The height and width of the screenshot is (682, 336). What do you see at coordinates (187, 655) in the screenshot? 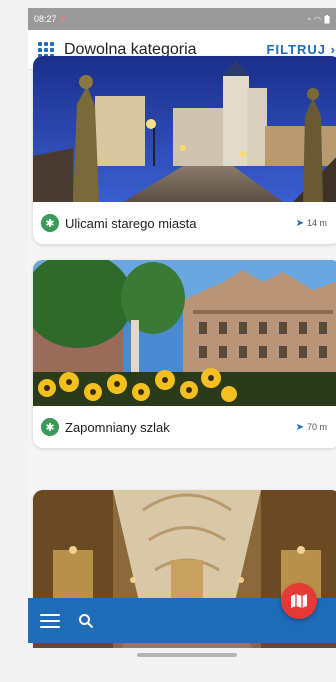
I see `home-indicator` at bounding box center [187, 655].